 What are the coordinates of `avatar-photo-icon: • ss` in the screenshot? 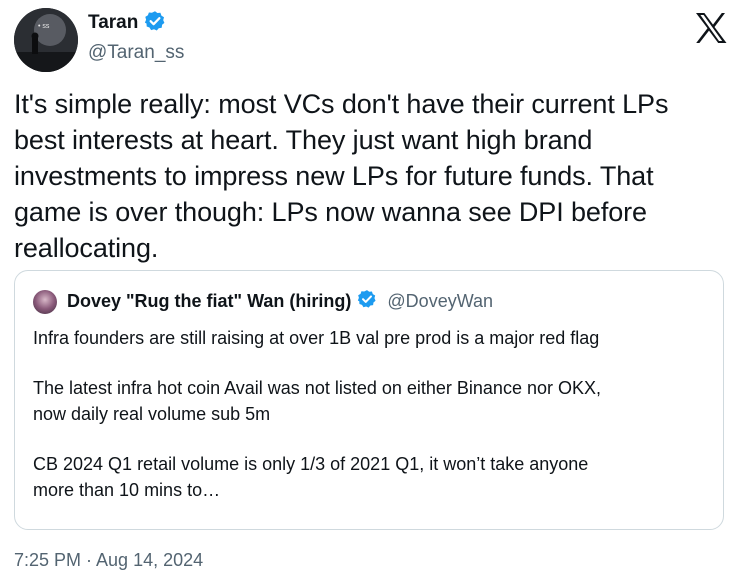 It's located at (46, 40).